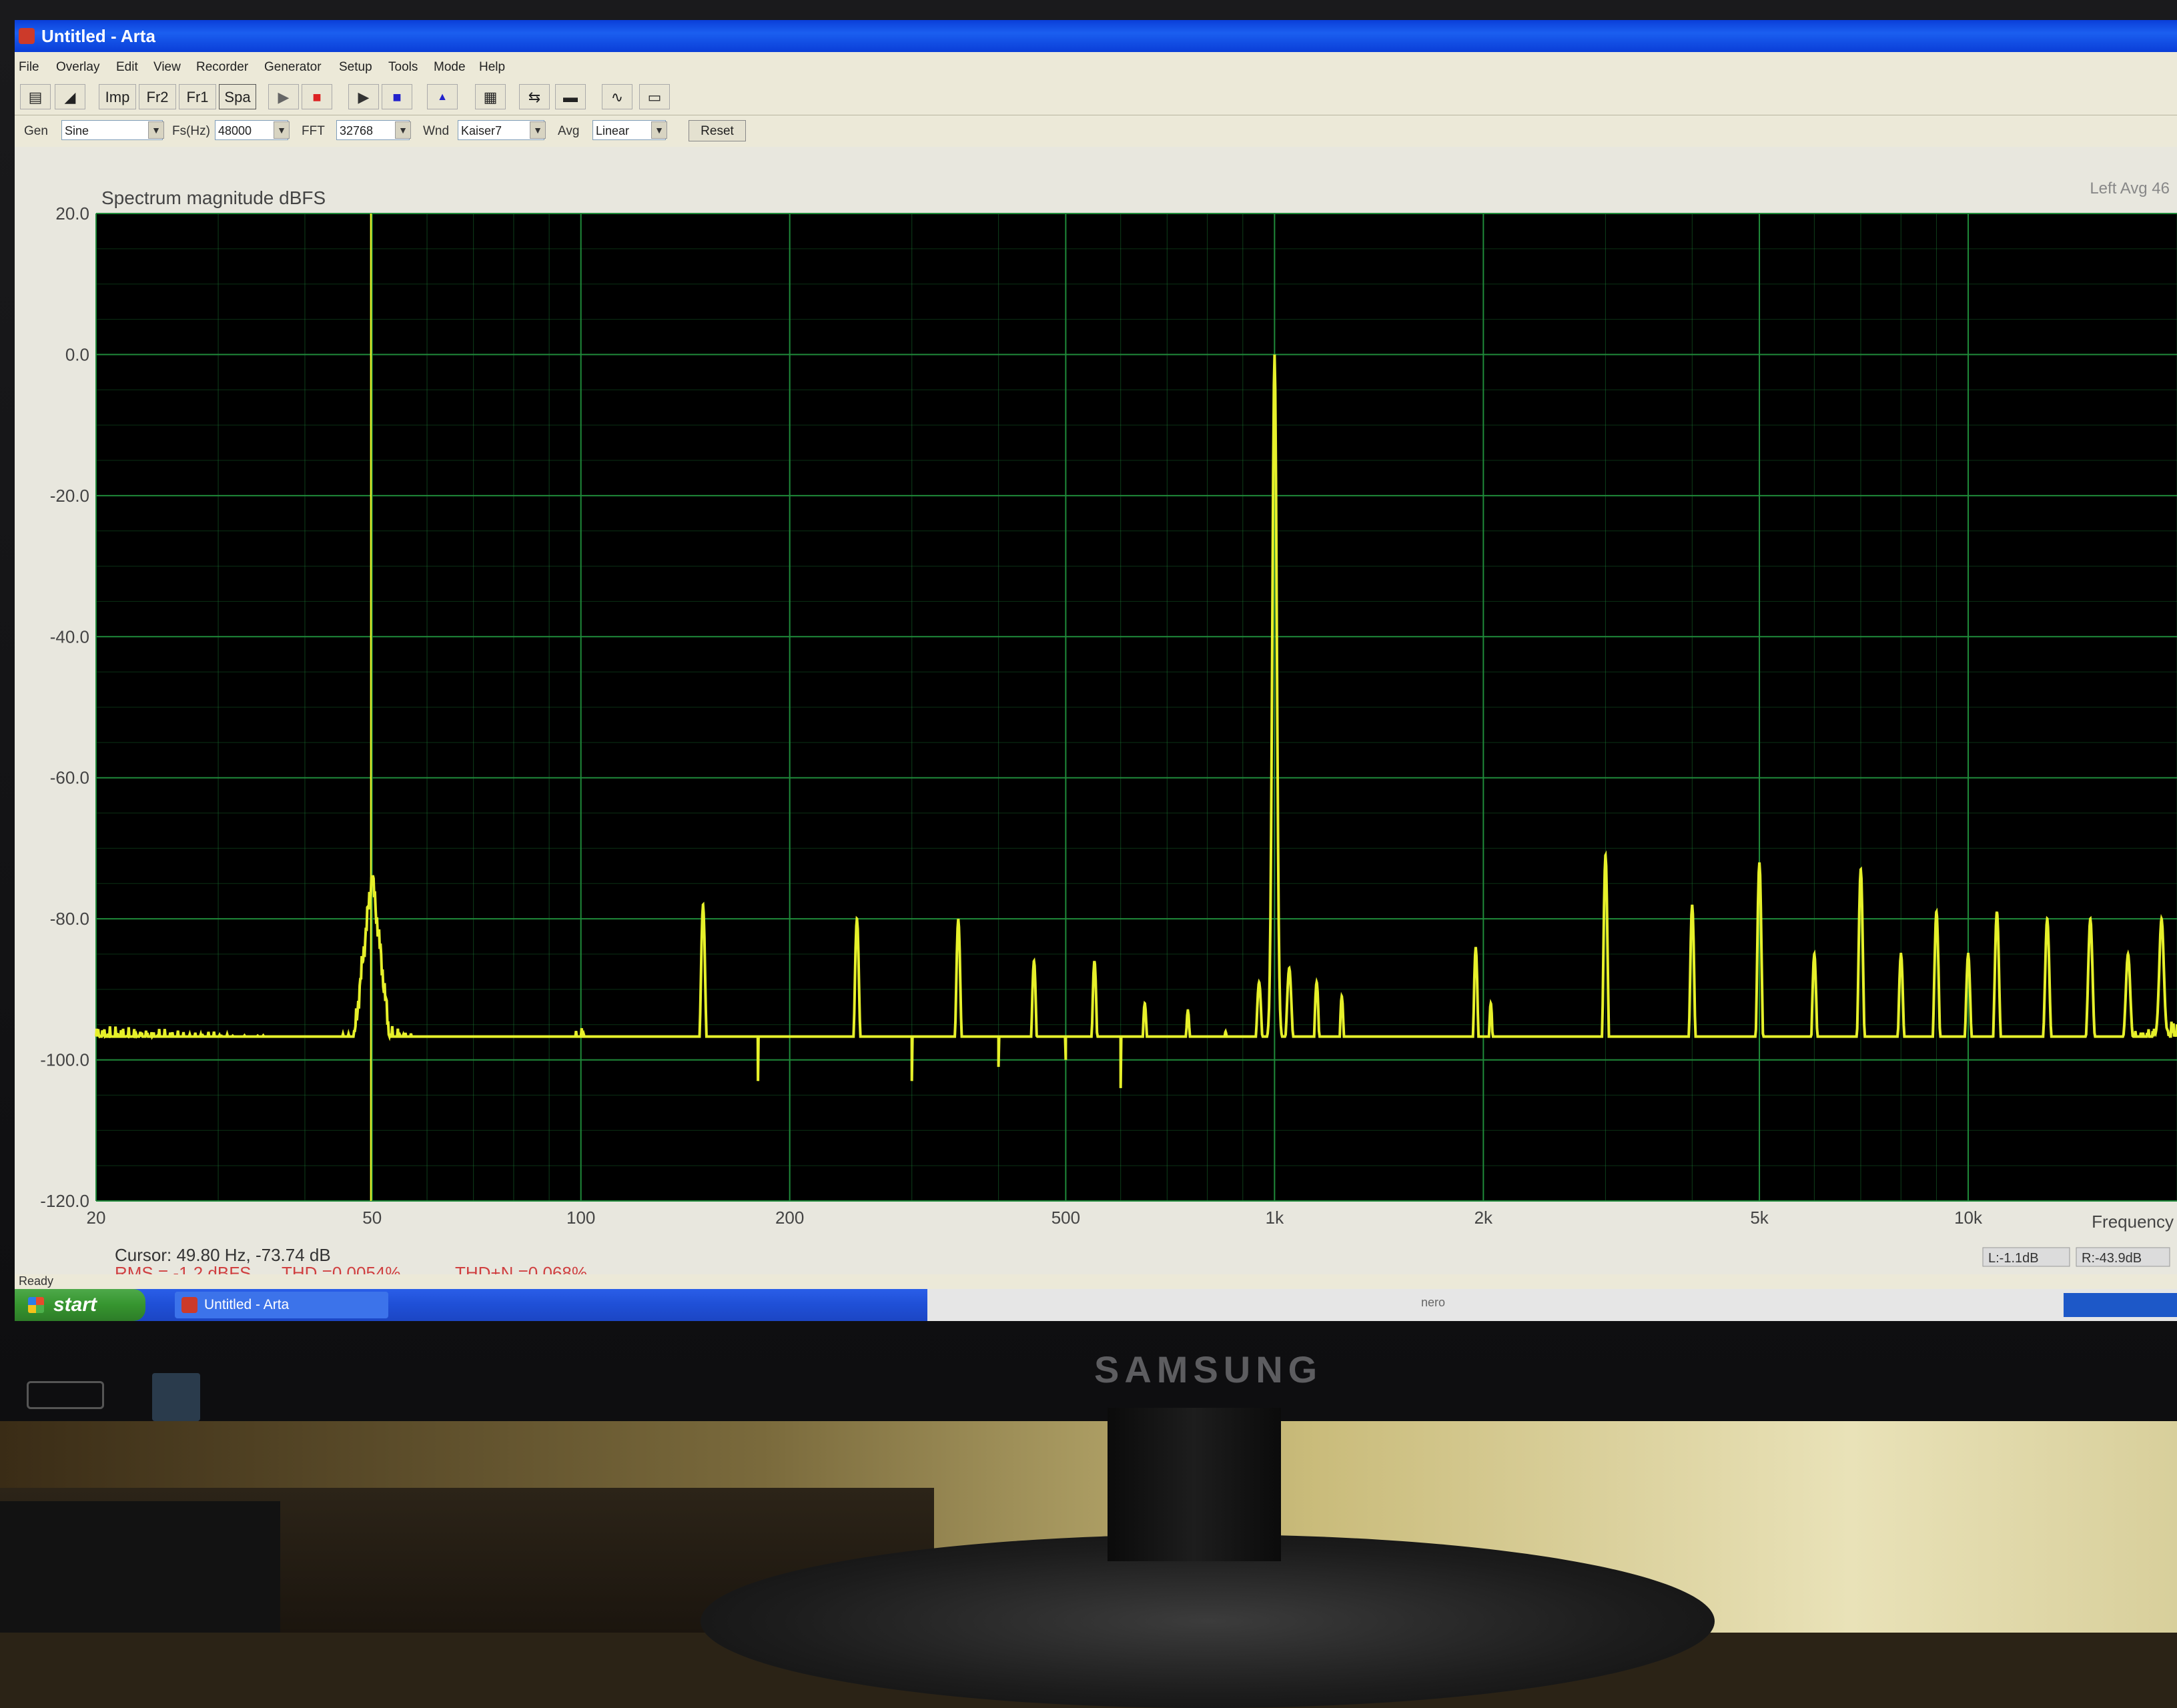 The image size is (2177, 1708). What do you see at coordinates (98, 36) in the screenshot?
I see `window-title: Untitled - Arta` at bounding box center [98, 36].